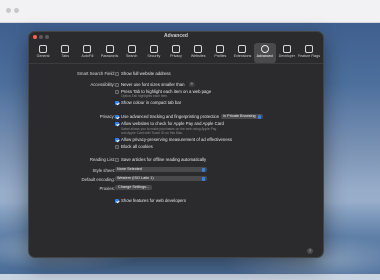 The image size is (380, 280). Describe the element at coordinates (154, 56) in the screenshot. I see `tab-label: Security` at that location.